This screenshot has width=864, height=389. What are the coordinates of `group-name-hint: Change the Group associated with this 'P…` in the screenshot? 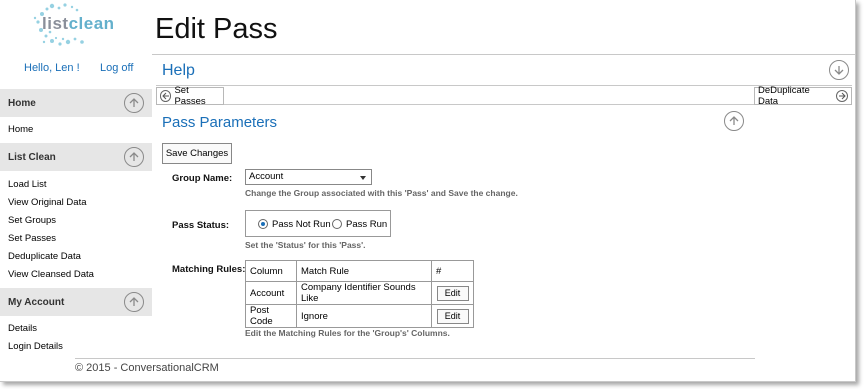 It's located at (381, 193).